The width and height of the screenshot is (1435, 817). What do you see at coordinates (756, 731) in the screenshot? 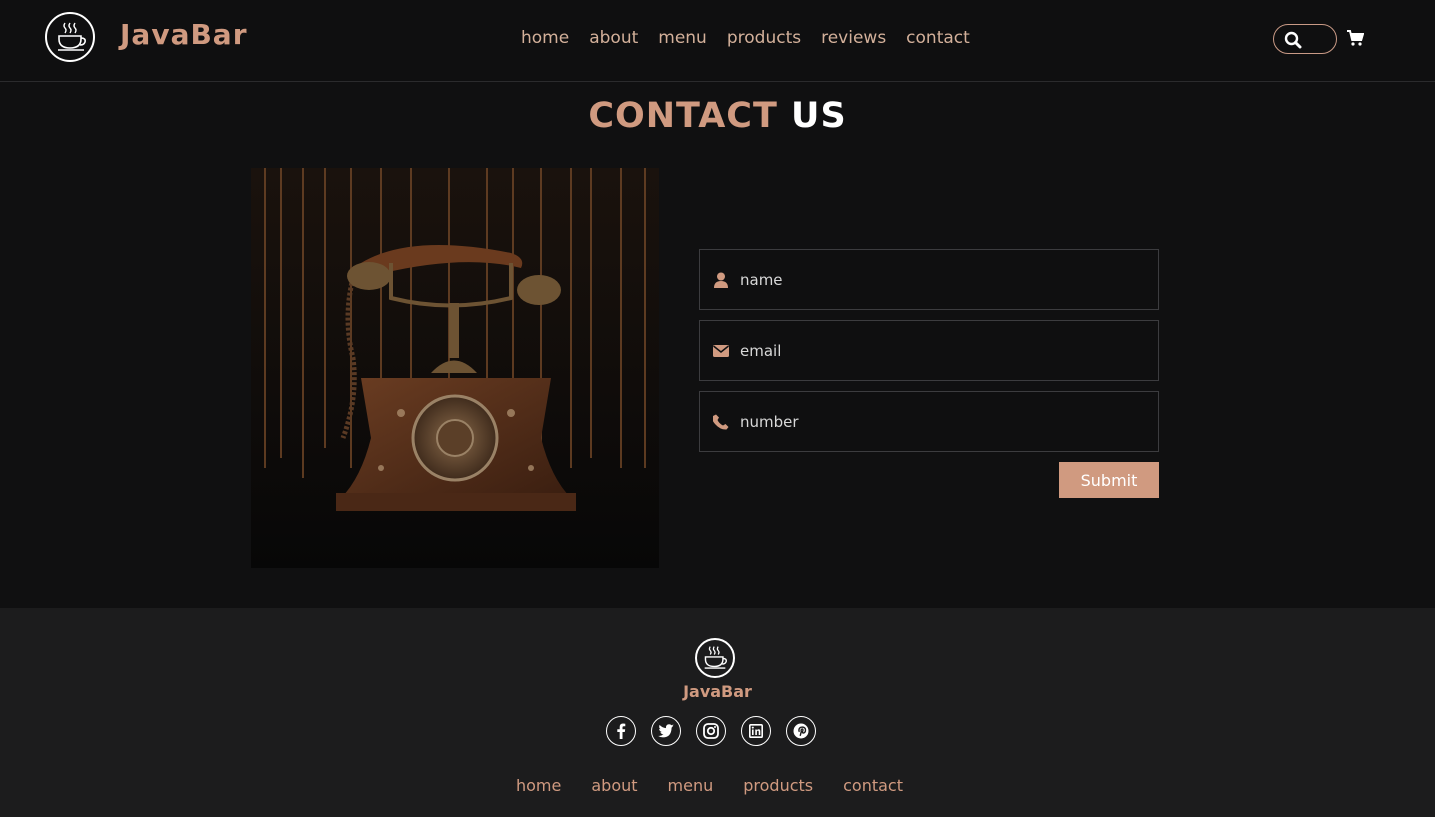
I see `linkedin-icon` at bounding box center [756, 731].